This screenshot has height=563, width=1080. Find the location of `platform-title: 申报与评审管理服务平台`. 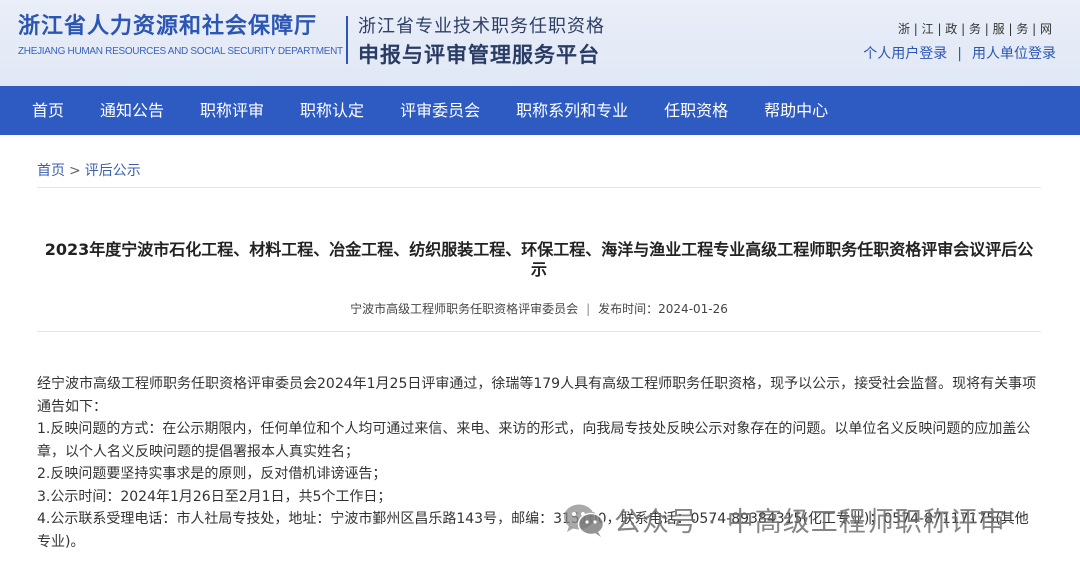

platform-title: 申报与评审管理服务平台 is located at coordinates (479, 55).